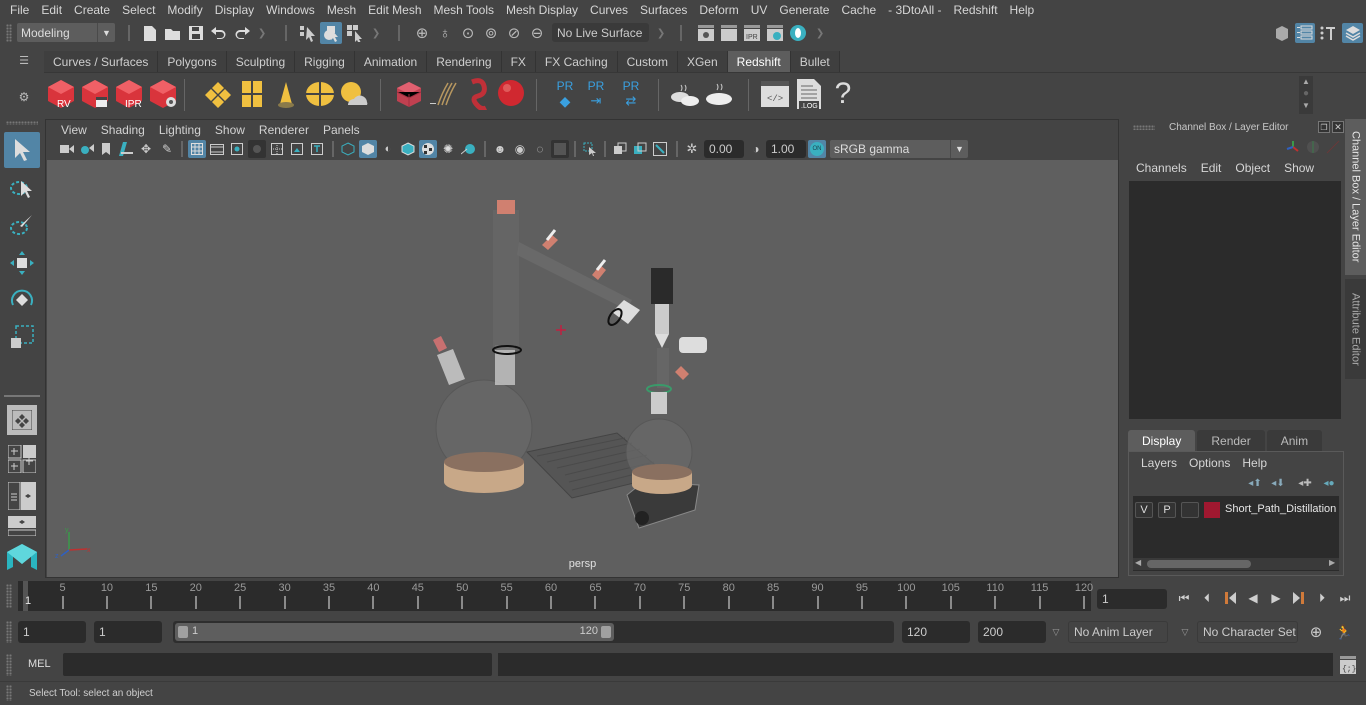 Image resolution: width=1366 pixels, height=705 pixels. Describe the element at coordinates (1236, 564) in the screenshot. I see `layer-list-hscrollbar: ◀ ▶` at that location.